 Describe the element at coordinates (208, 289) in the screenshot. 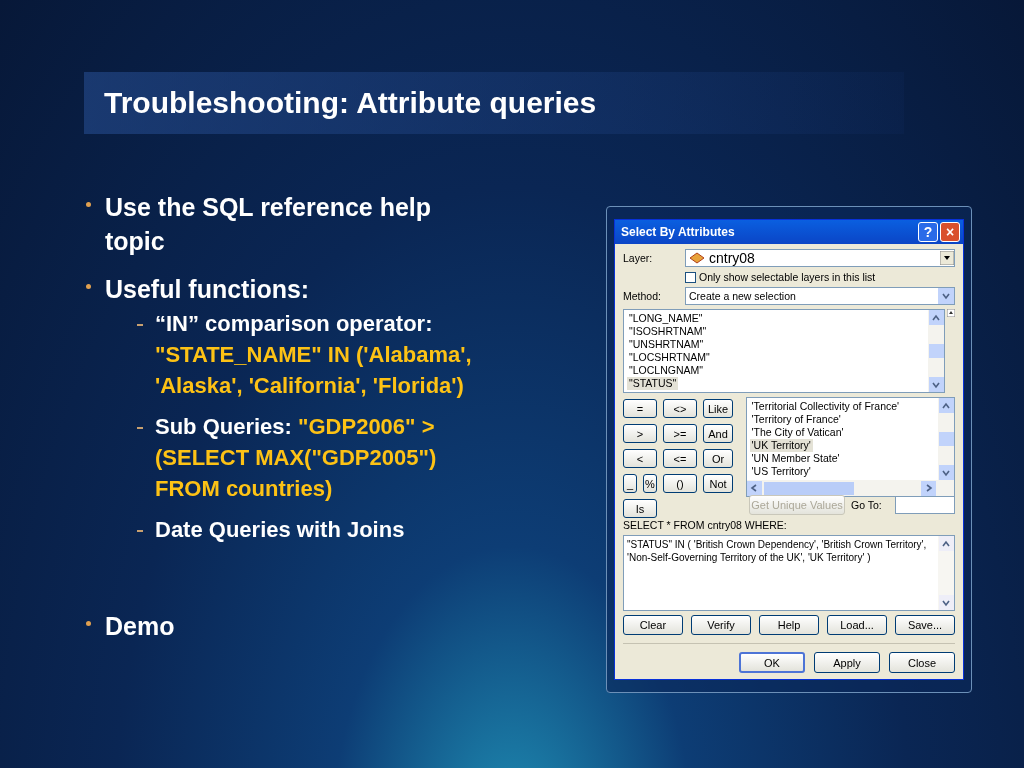

I see `bullet-text: Useful functions:` at that location.